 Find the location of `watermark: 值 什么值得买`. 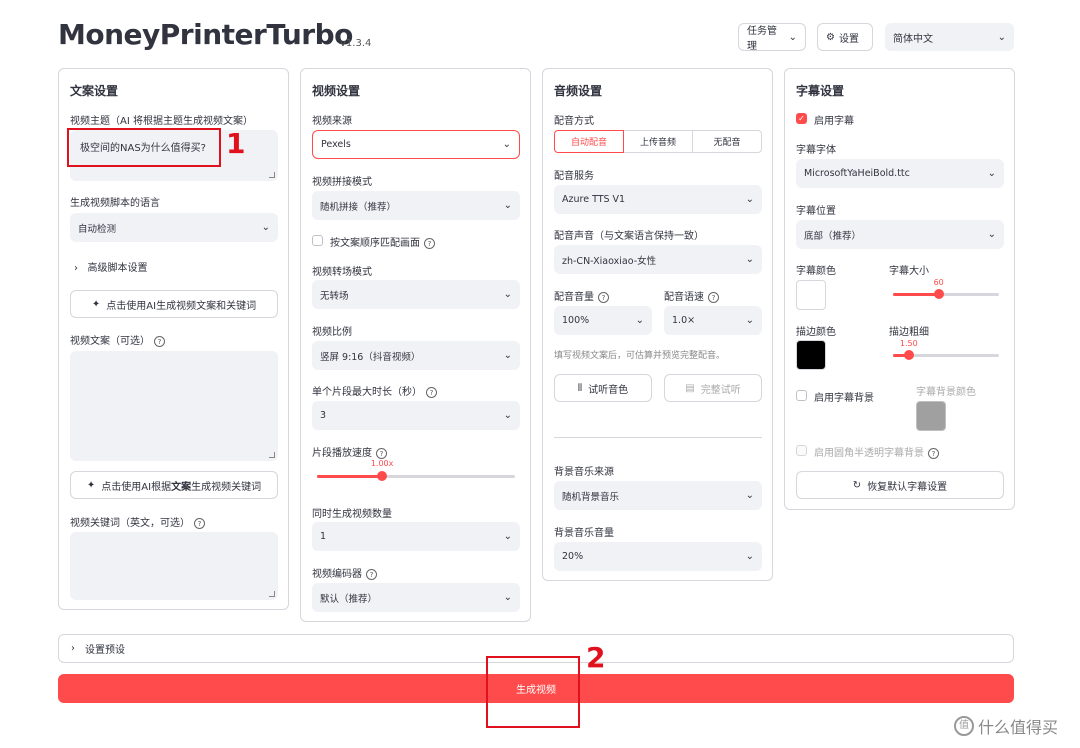

watermark: 值 什么值得买 is located at coordinates (1006, 726).